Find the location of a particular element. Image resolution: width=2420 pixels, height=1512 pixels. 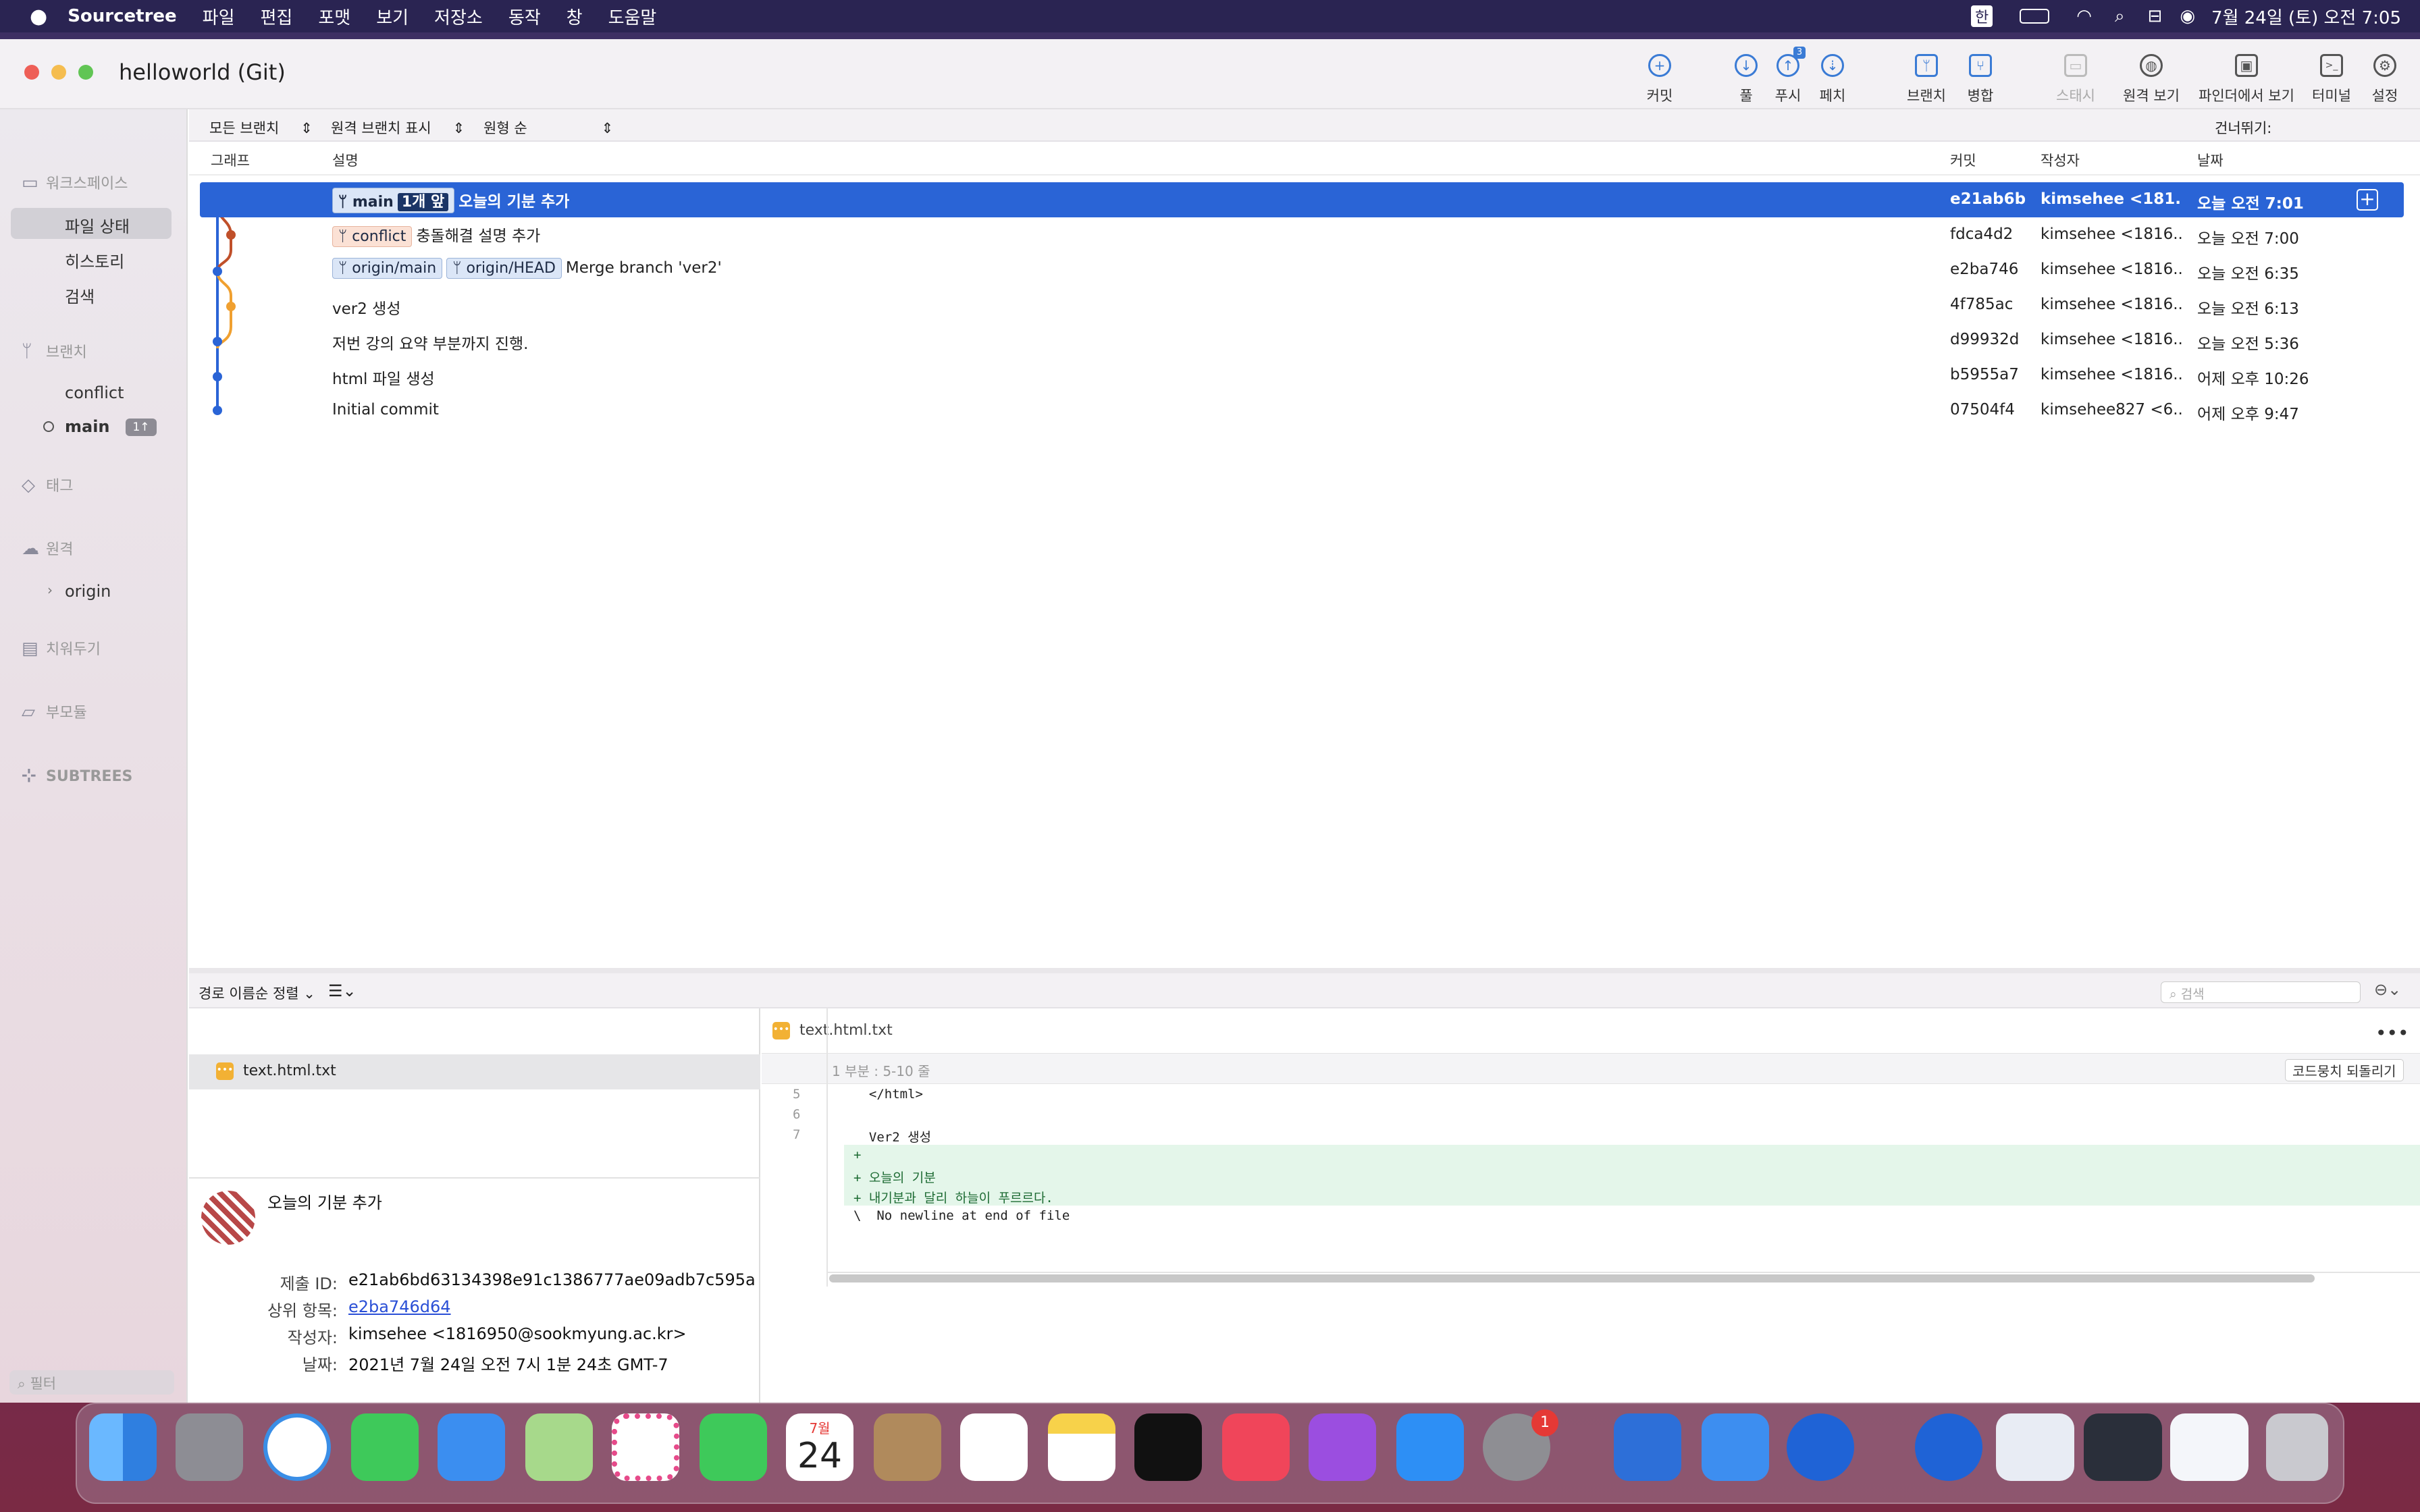

toolbar-push-button: ↑ 3 푸시 is located at coordinates (1788, 76).